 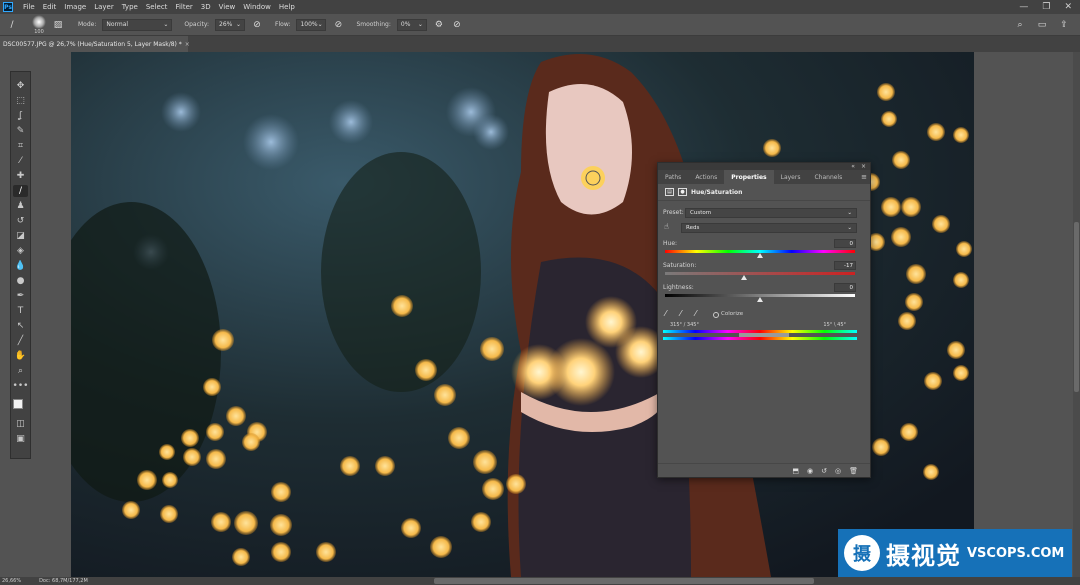 I want to click on hand-tool-icon: ✋, so click(x=20, y=356).